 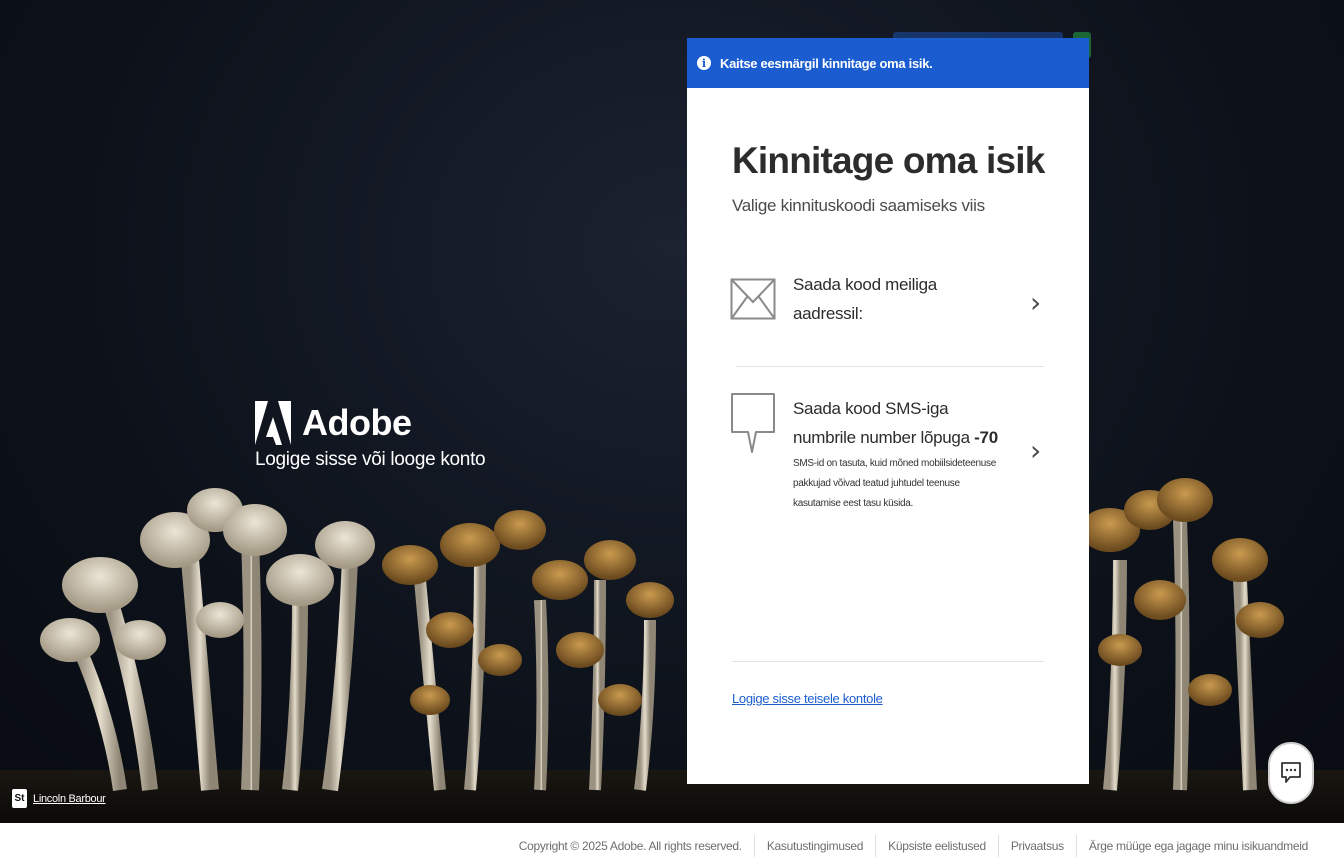 What do you see at coordinates (890, 366) in the screenshot?
I see `option-divider` at bounding box center [890, 366].